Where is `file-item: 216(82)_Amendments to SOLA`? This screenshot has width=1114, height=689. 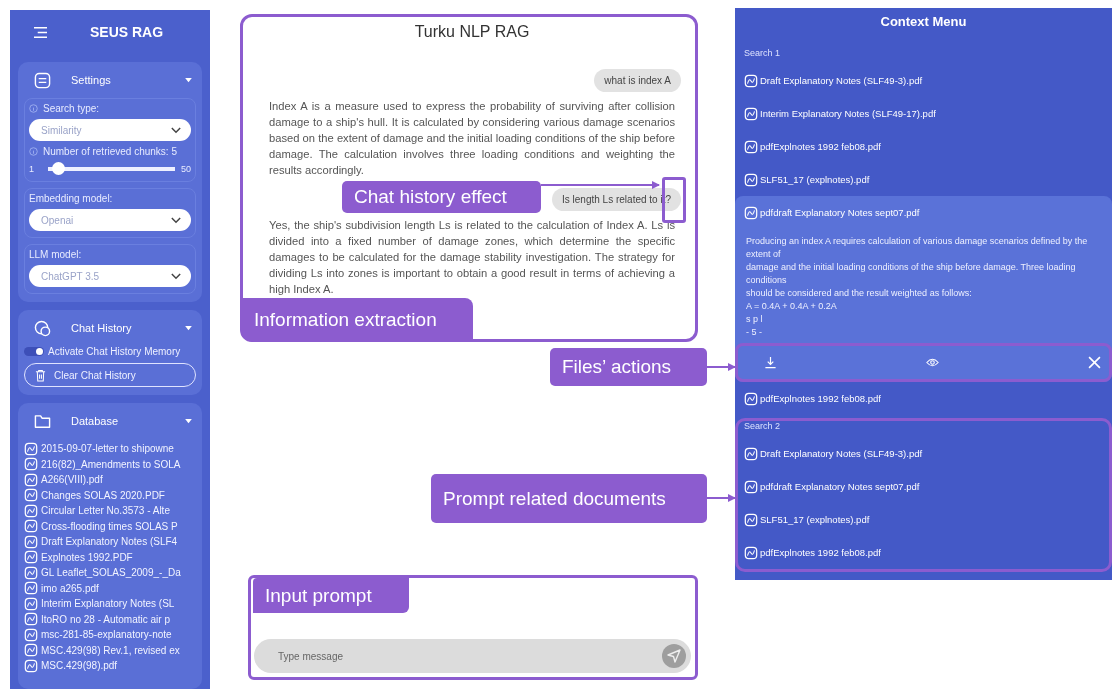
file-item: 216(82)_Amendments to SOLA is located at coordinates (110, 464).